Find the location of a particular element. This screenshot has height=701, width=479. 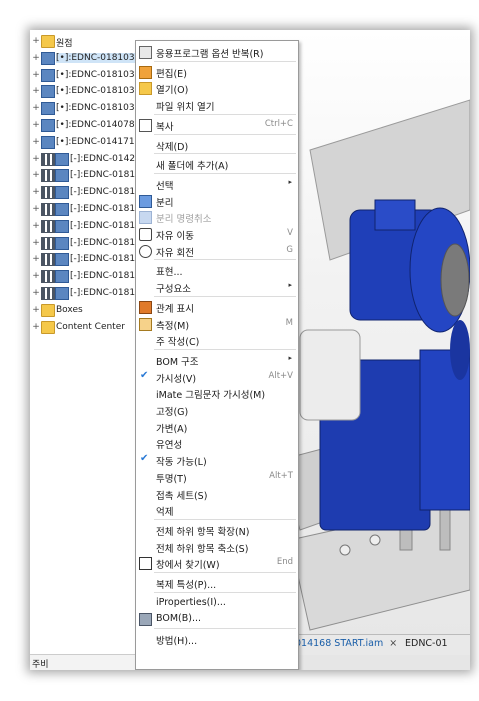

menu-item-label: 유연성 is located at coordinates (169, 446).